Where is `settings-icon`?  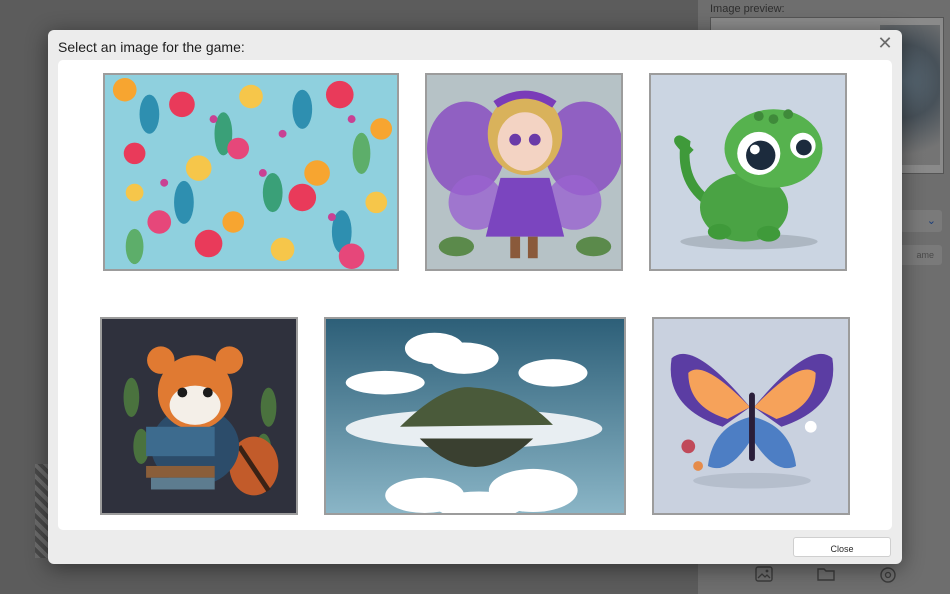
settings-icon is located at coordinates (888, 576).